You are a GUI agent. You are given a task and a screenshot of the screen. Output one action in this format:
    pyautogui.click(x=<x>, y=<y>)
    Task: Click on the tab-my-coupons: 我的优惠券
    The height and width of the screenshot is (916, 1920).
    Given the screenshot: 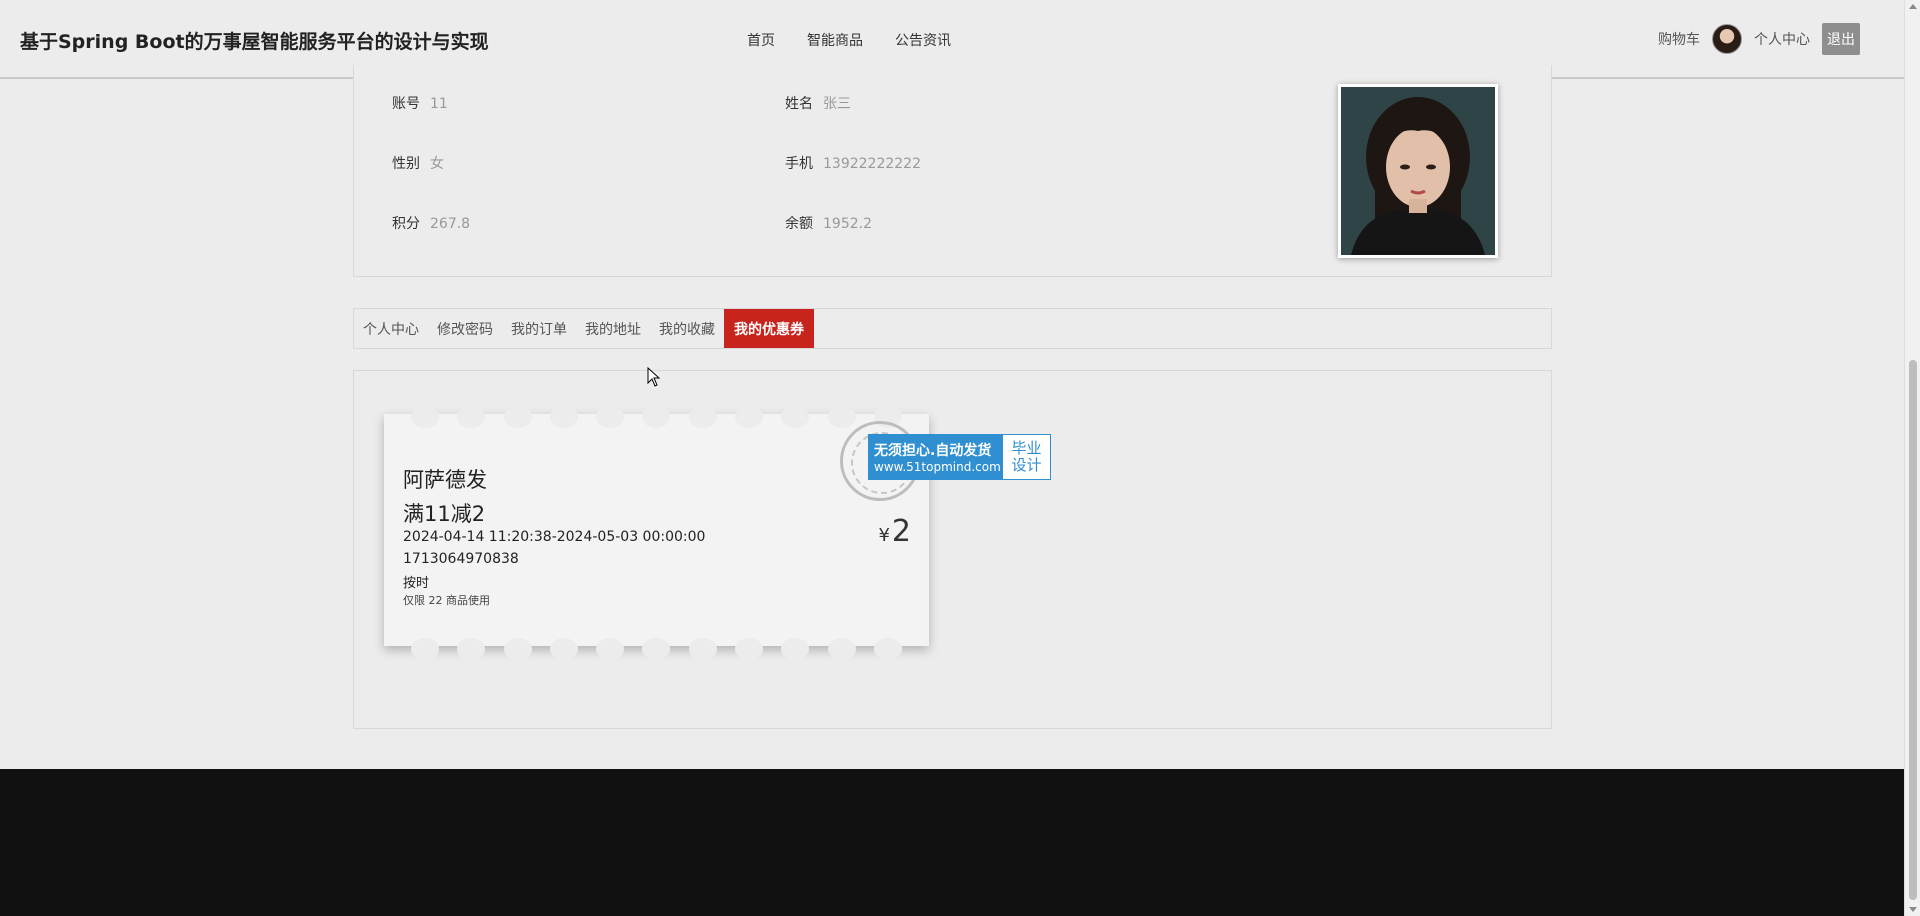 What is the action you would take?
    pyautogui.click(x=769, y=328)
    